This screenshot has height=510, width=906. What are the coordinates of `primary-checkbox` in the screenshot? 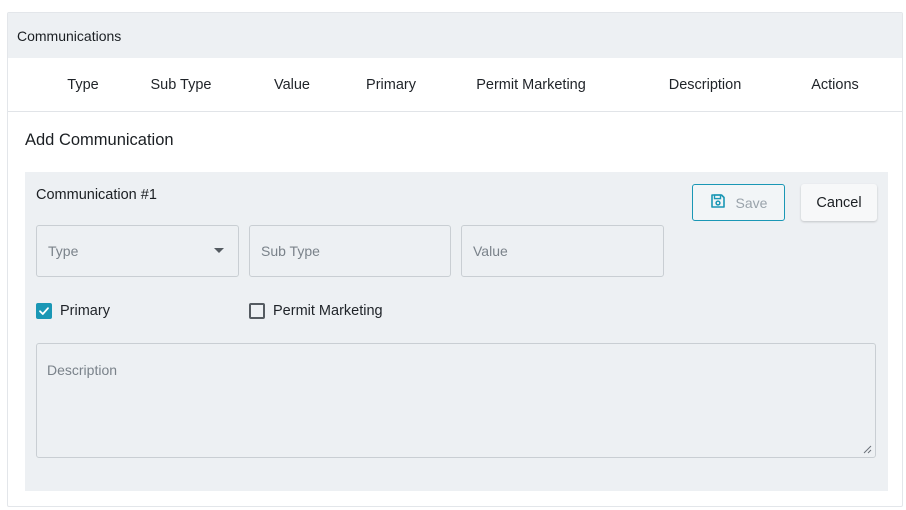 It's located at (44, 311).